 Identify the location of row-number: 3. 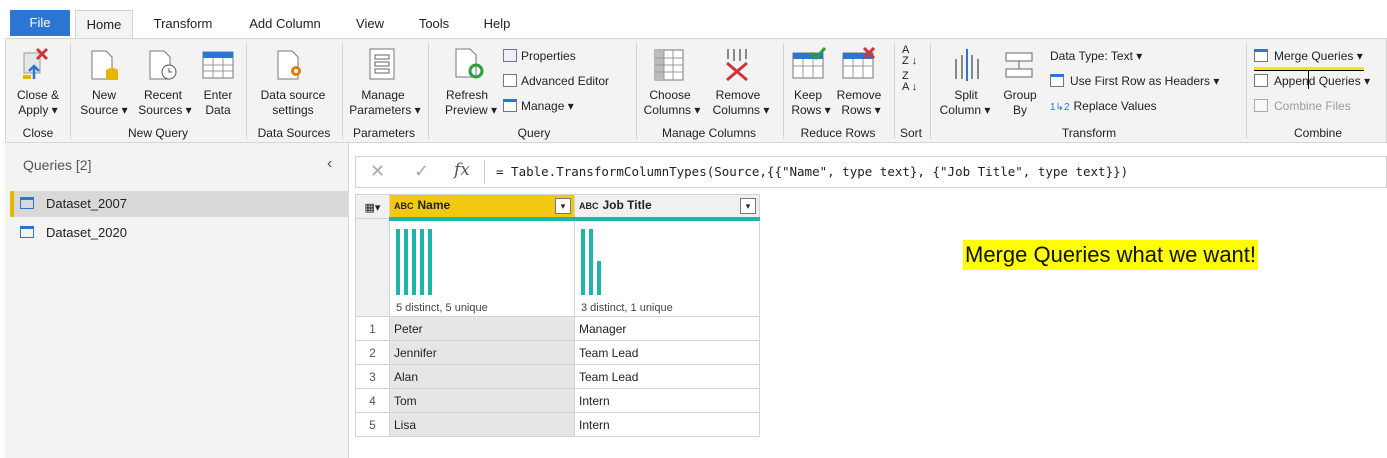
(372, 376).